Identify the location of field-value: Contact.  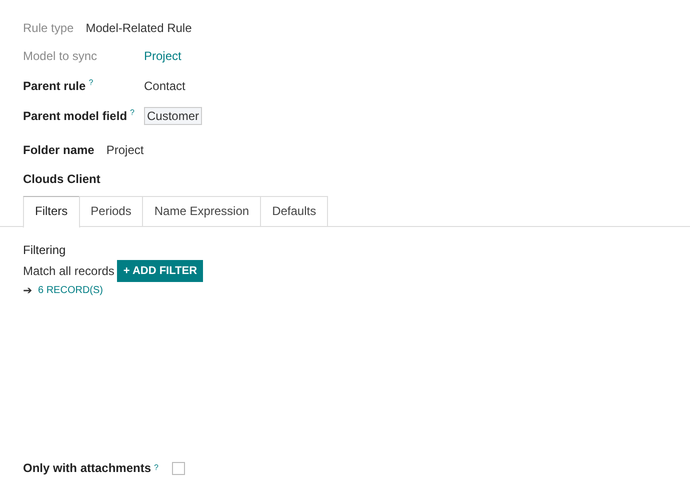
(165, 86).